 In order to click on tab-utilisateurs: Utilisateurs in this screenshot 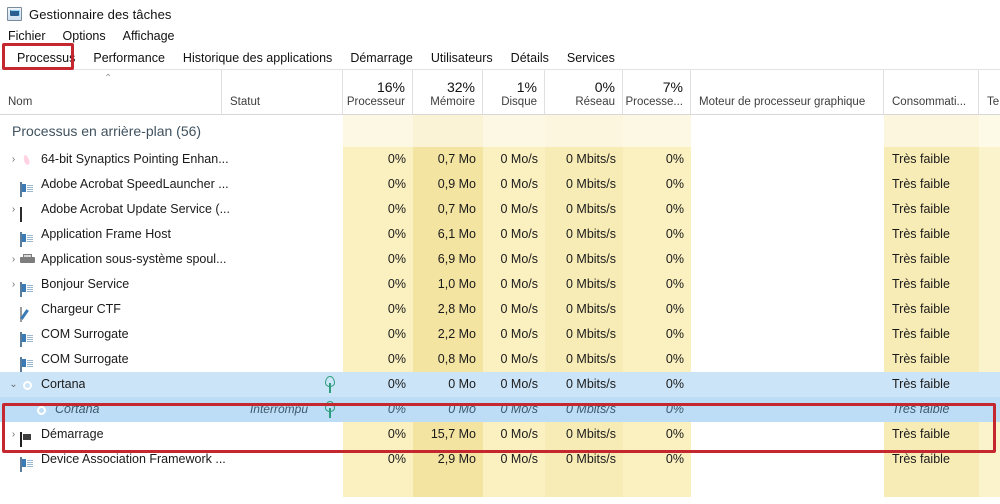, I will do `click(462, 59)`.